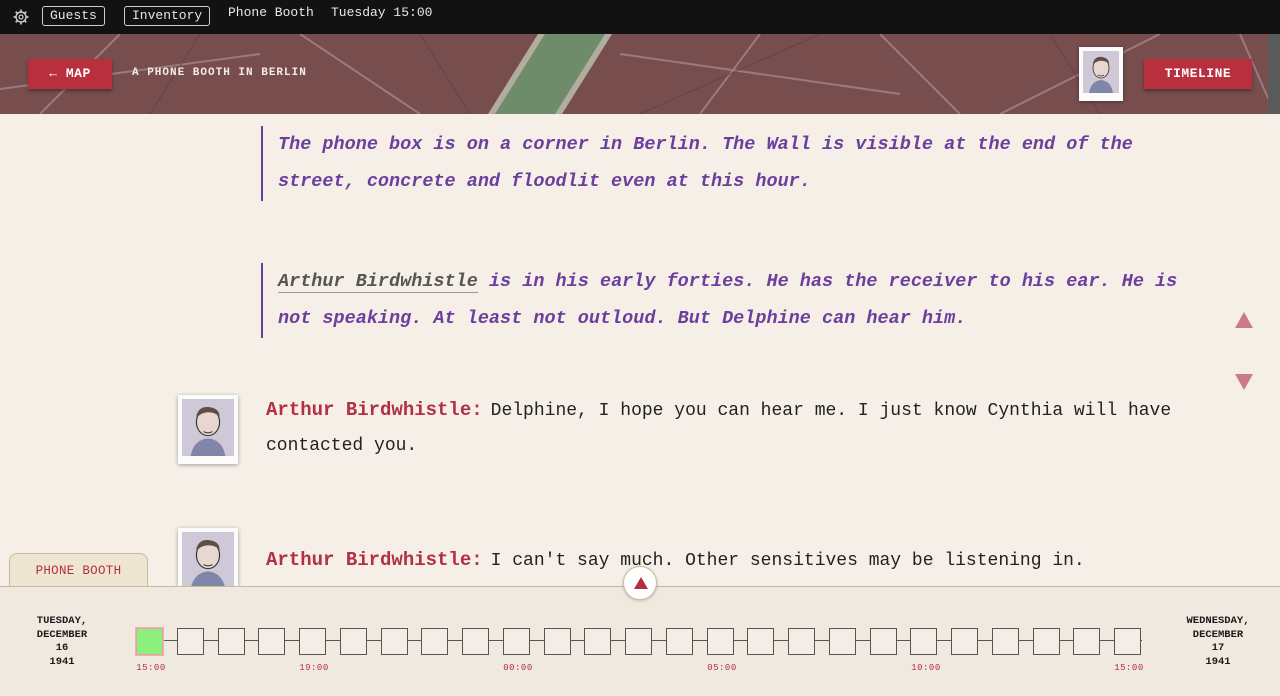 This screenshot has width=1280, height=696. Describe the element at coordinates (382, 12) in the screenshot. I see `current-time: Tuesday 15:00` at that location.